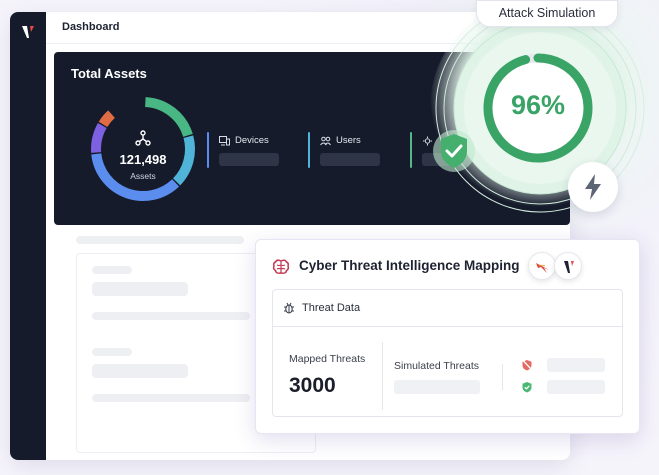  I want to click on source-chip-logo, so click(568, 266).